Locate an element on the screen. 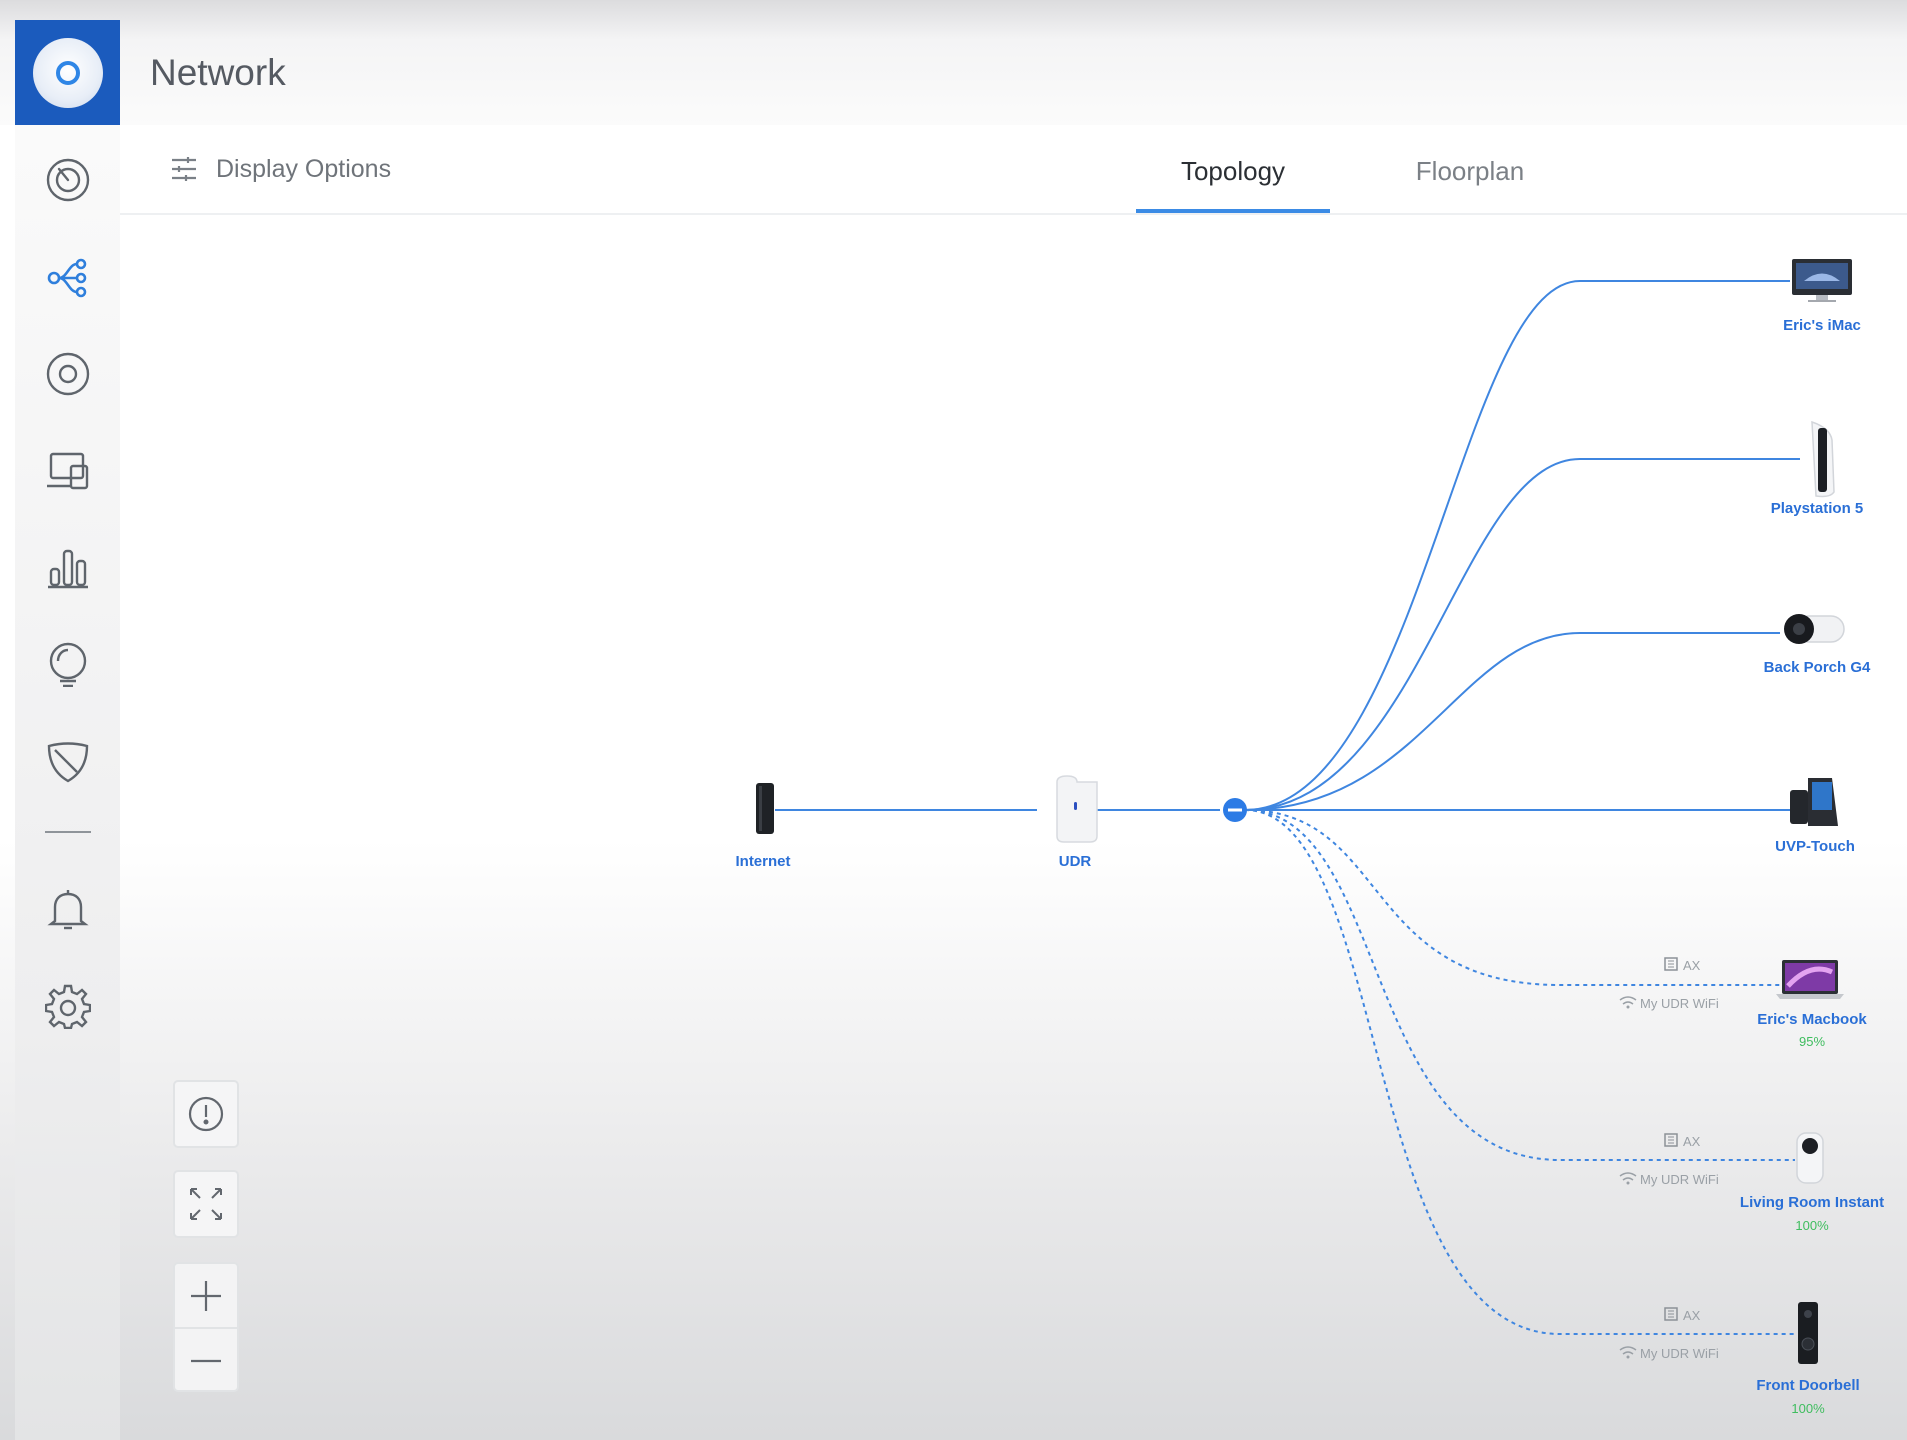 The image size is (1907, 1440). client-uvp-touch: UVP-Touch is located at coordinates (1815, 816).